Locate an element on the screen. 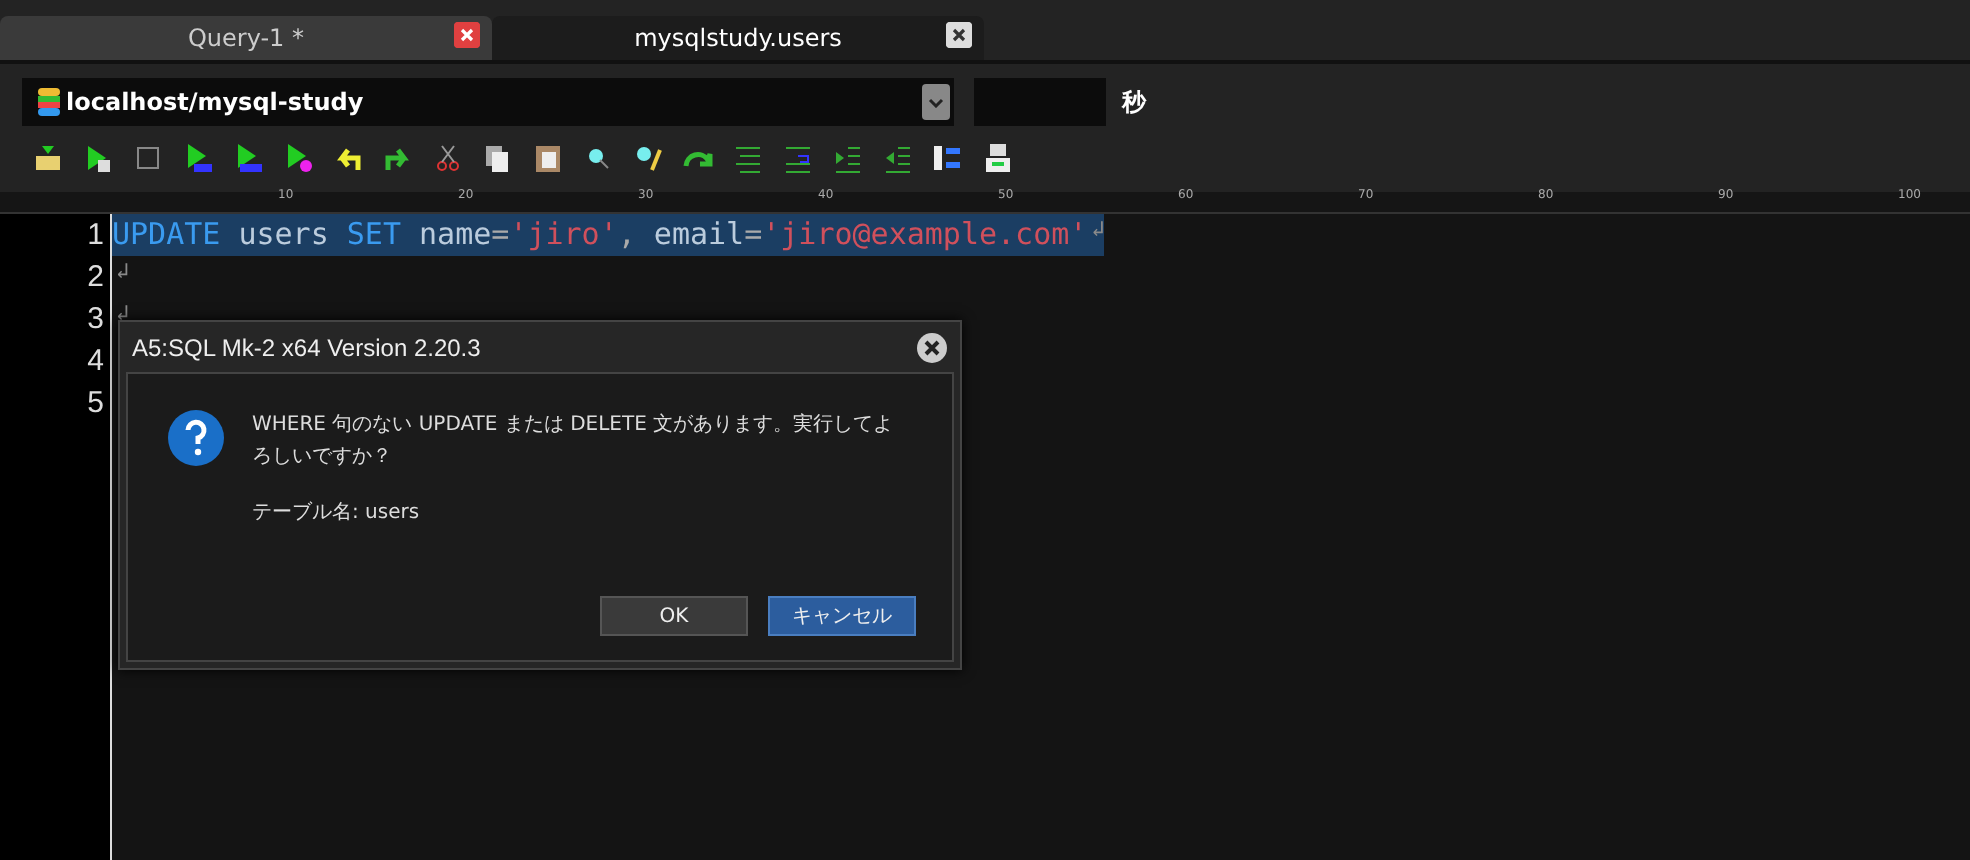  ok-button: OK is located at coordinates (674, 616).